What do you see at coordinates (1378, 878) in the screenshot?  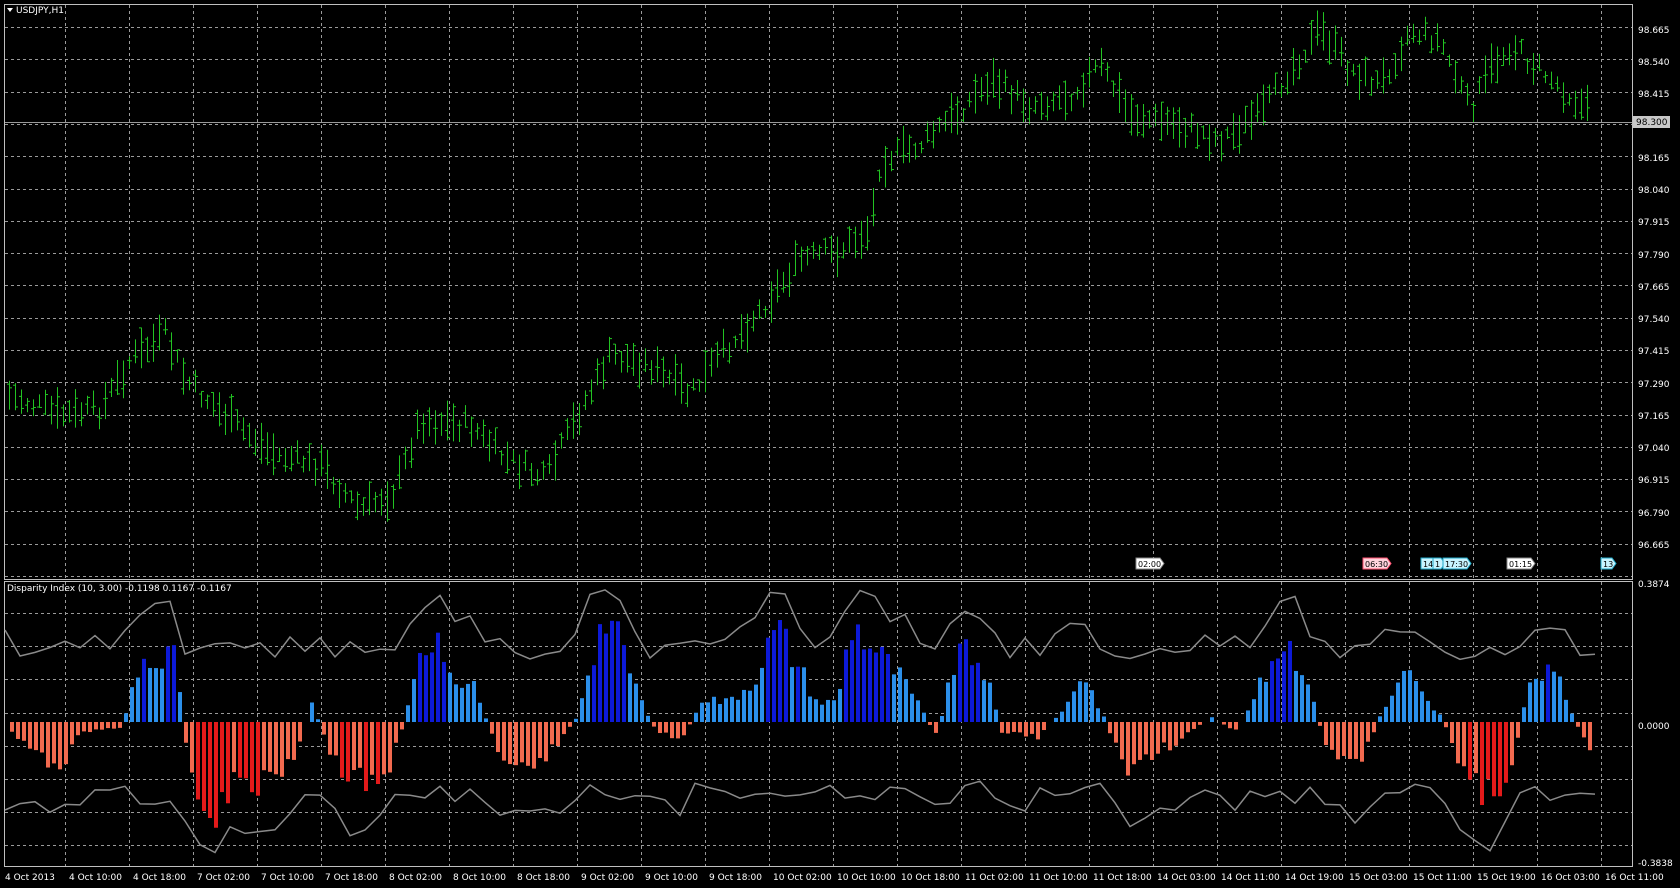 I see `time-axis-tick: 15 Oct 03:00` at bounding box center [1378, 878].